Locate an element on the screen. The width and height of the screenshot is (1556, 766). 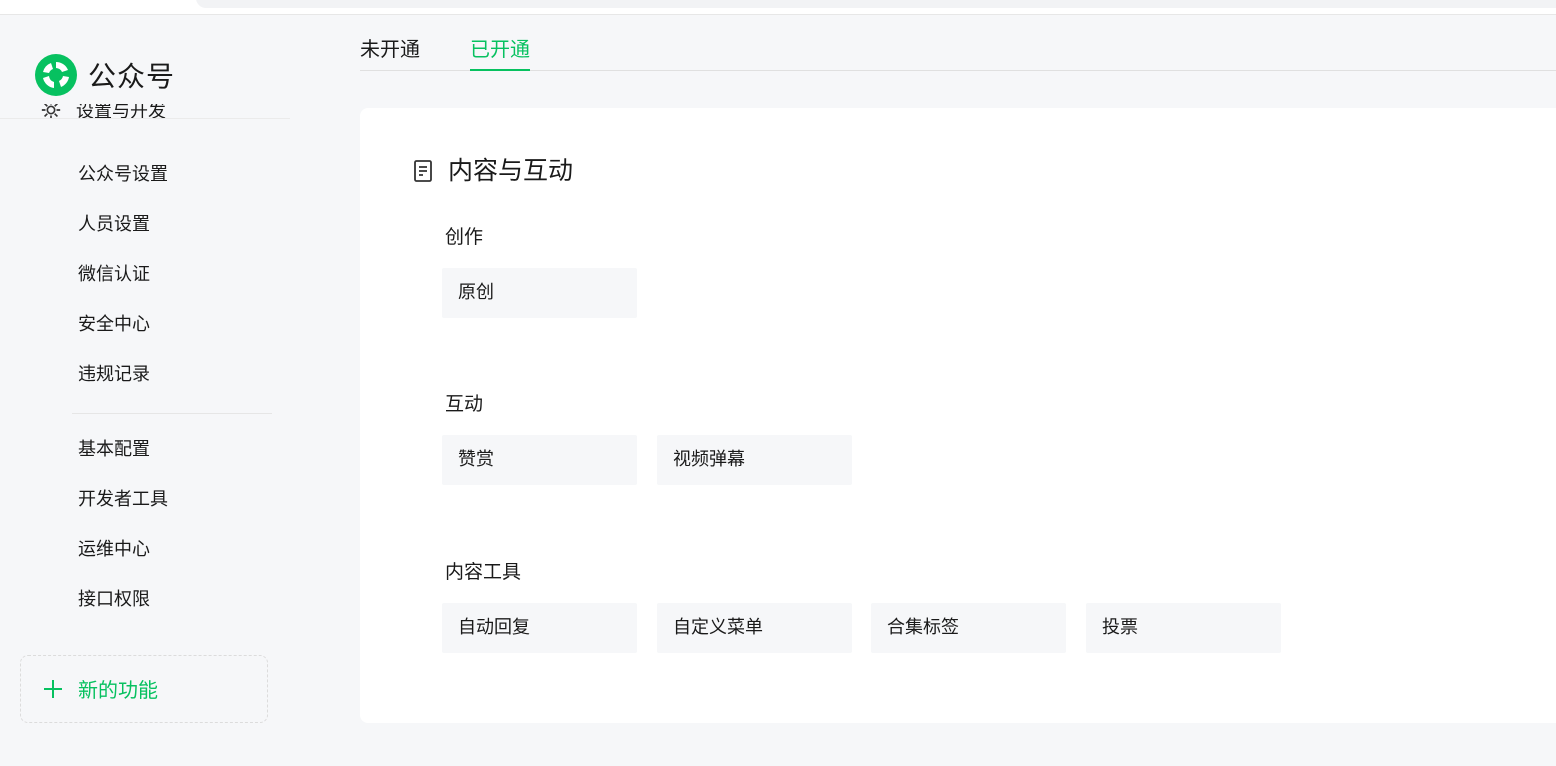
feature-tile-label: 合集标签 is located at coordinates (923, 627).